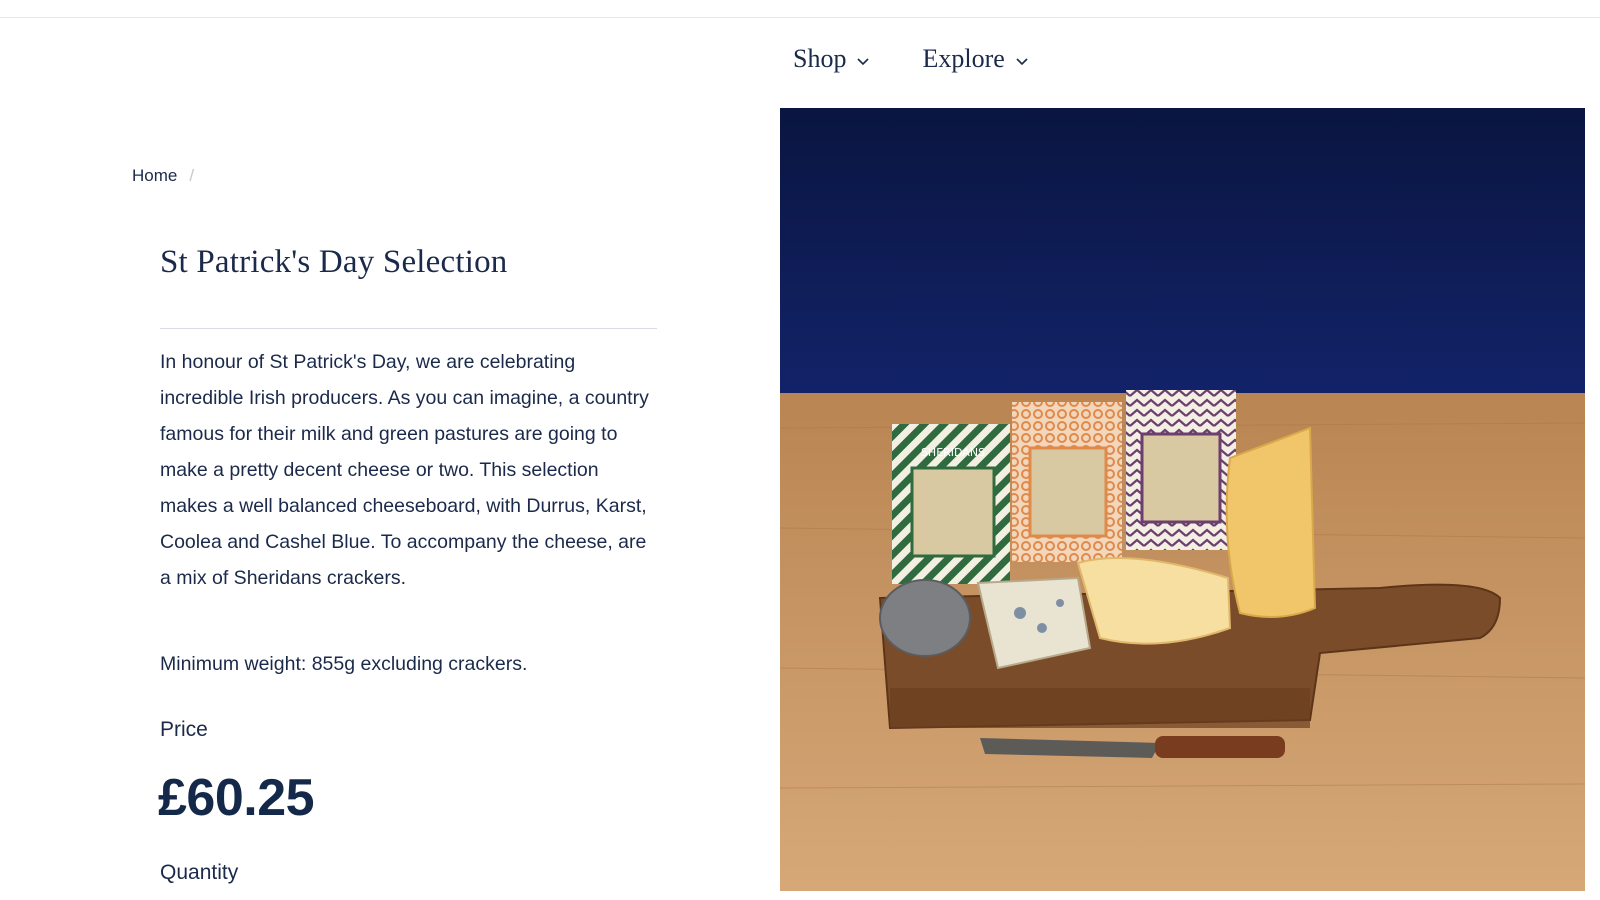 The height and width of the screenshot is (900, 1600). Describe the element at coordinates (236, 798) in the screenshot. I see `price-value: £60.25` at that location.